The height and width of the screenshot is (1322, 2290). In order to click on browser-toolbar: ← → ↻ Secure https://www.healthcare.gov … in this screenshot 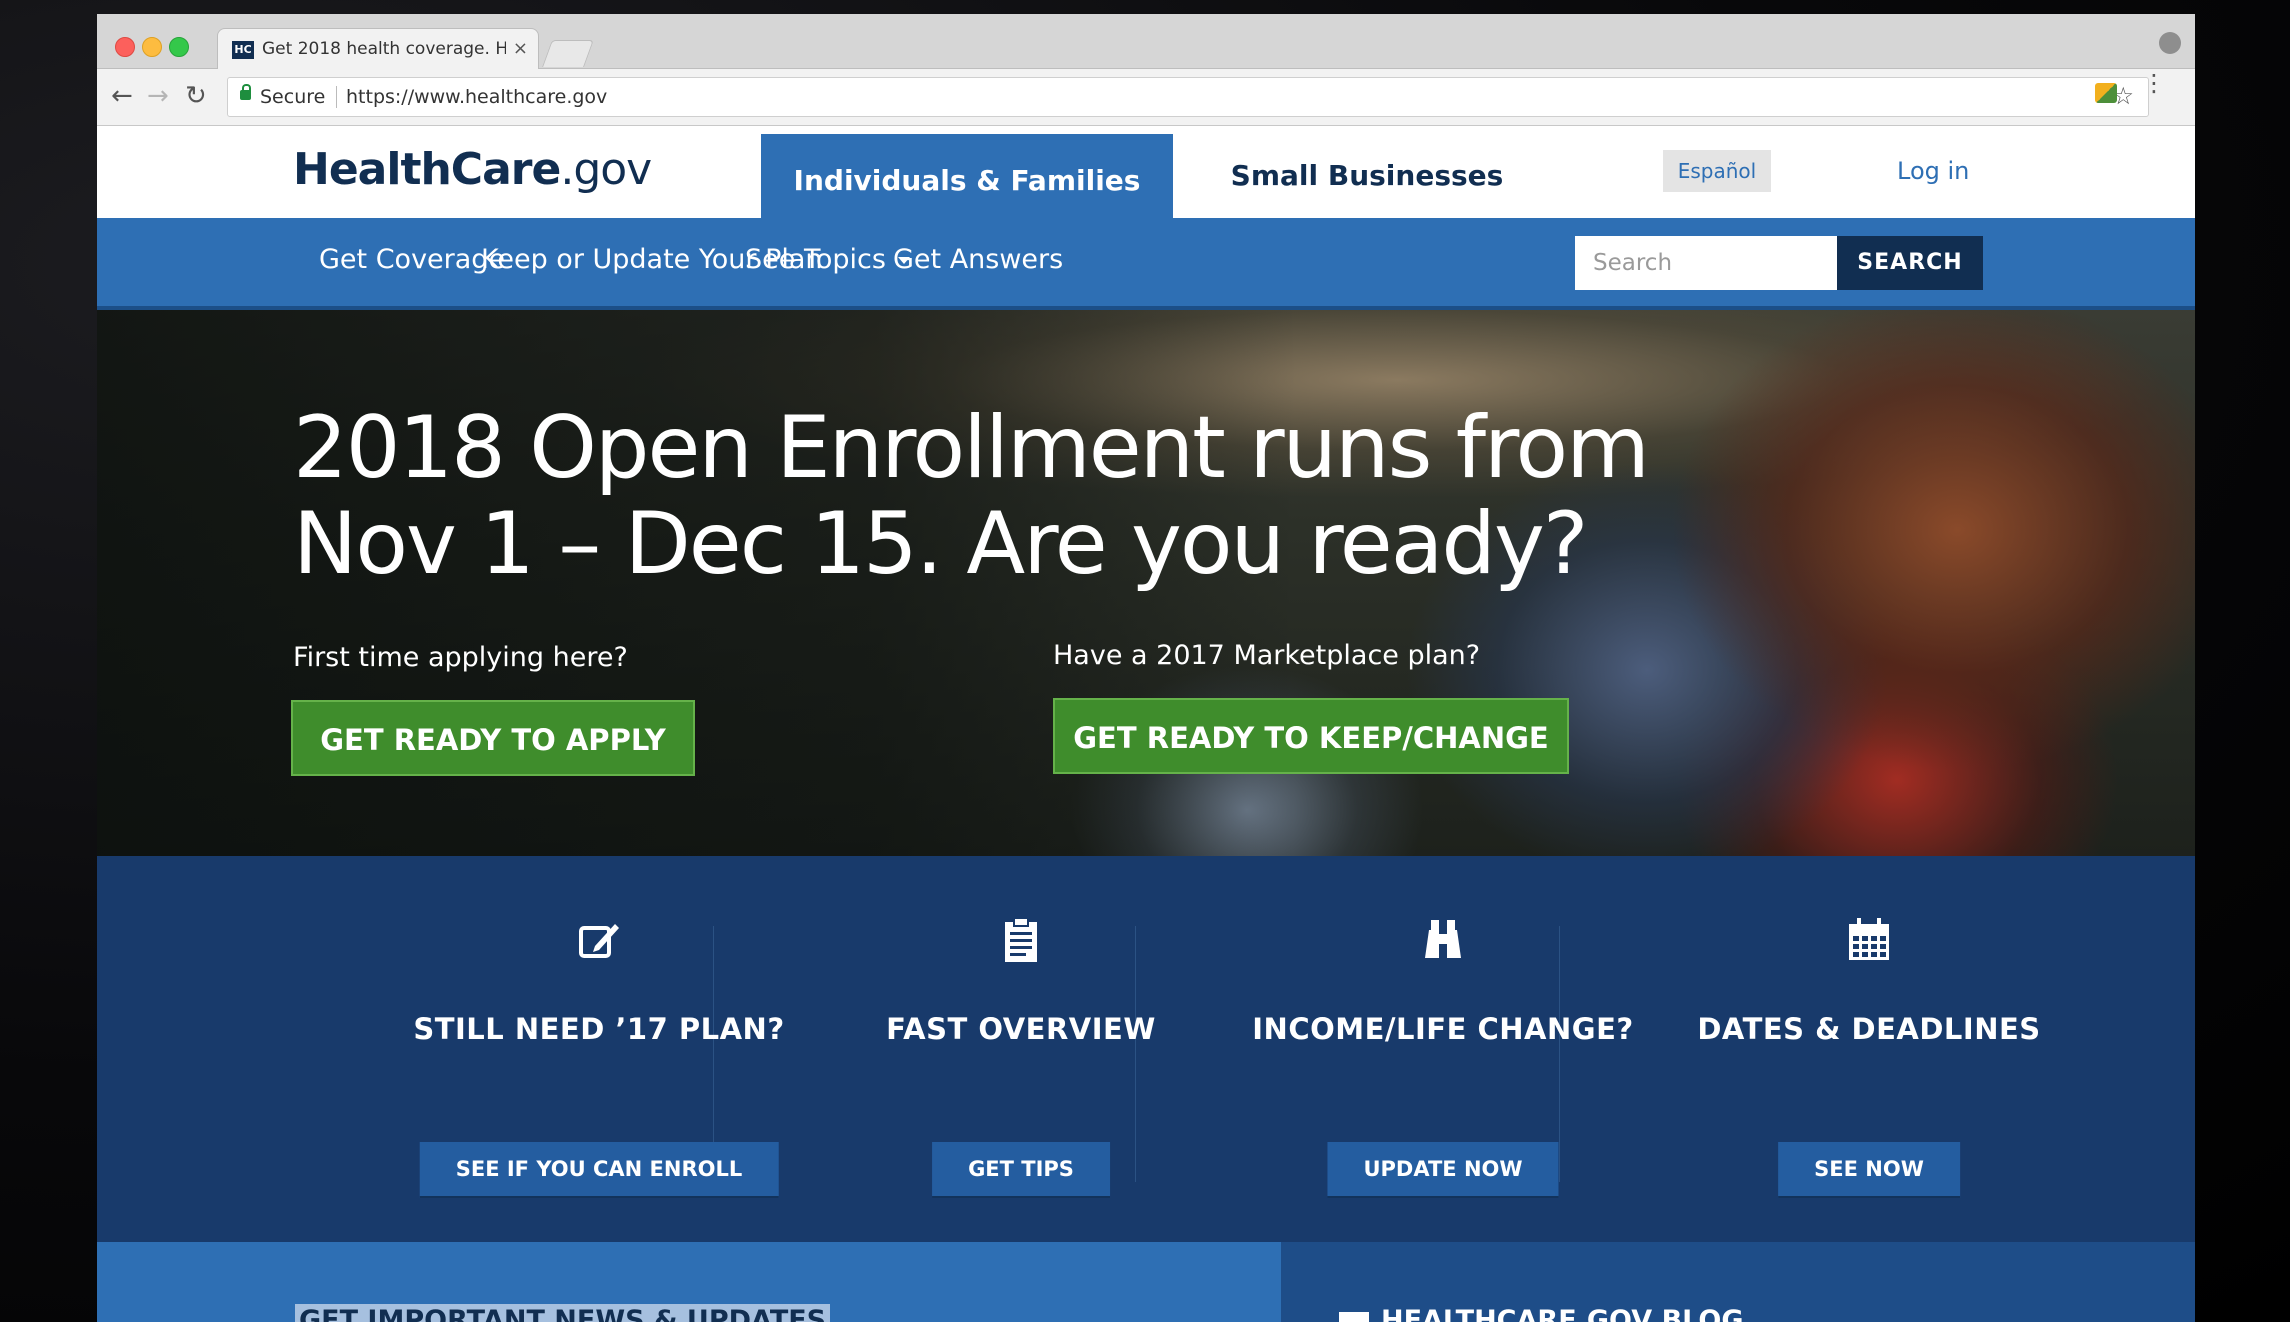, I will do `click(1146, 97)`.